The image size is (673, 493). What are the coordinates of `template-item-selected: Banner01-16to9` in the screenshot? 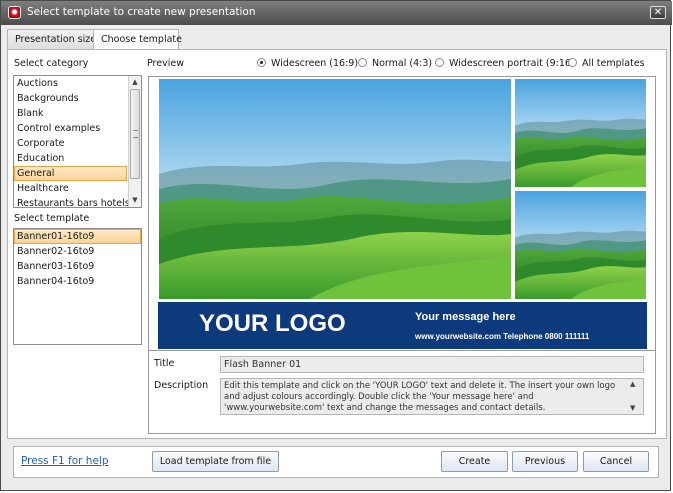 It's located at (77, 236).